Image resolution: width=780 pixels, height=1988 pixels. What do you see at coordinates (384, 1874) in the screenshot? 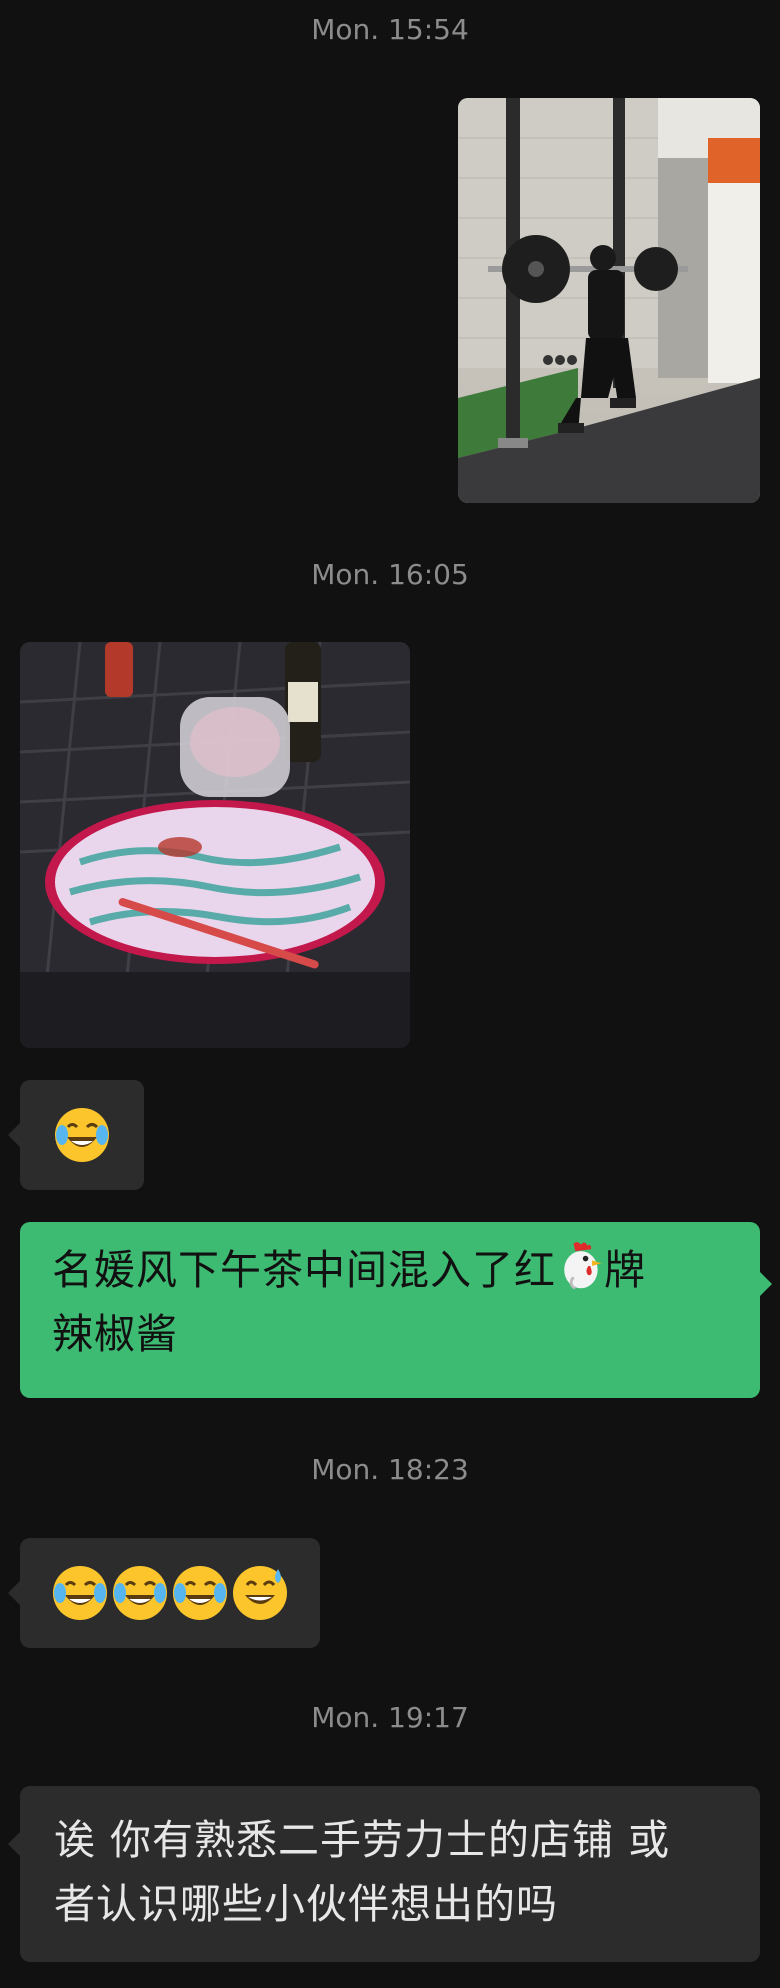
I see `incoming-text-message: 诶 你有熟悉二手劳力士的店铺 或 者认识哪些小伙伴想出的吗` at bounding box center [384, 1874].